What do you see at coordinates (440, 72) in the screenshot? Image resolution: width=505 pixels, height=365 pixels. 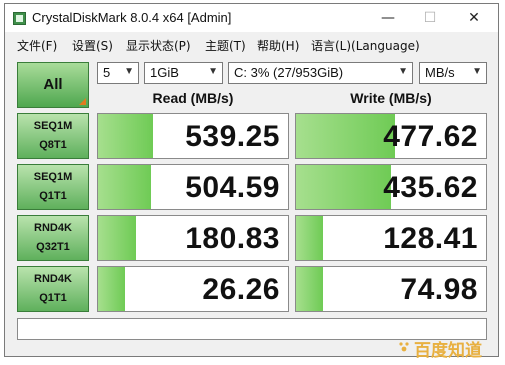 I see `unit-value: MB/s` at bounding box center [440, 72].